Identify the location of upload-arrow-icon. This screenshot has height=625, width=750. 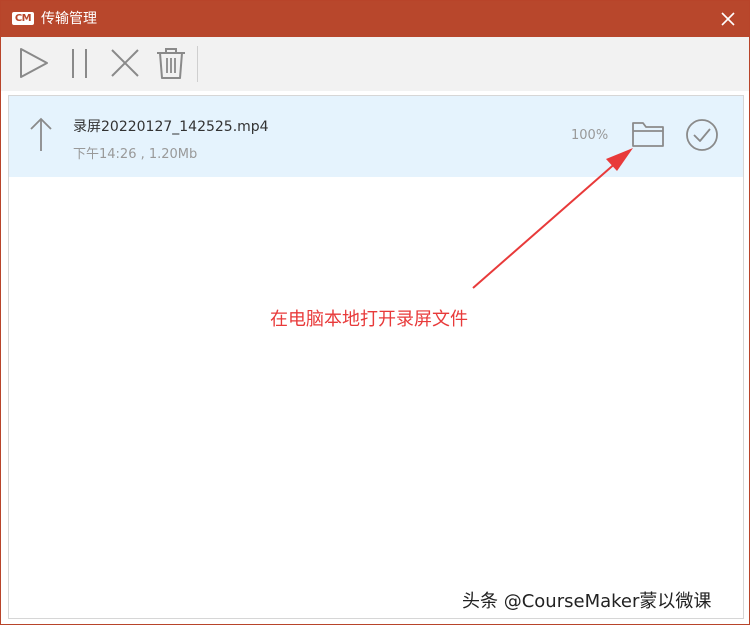
(41, 134).